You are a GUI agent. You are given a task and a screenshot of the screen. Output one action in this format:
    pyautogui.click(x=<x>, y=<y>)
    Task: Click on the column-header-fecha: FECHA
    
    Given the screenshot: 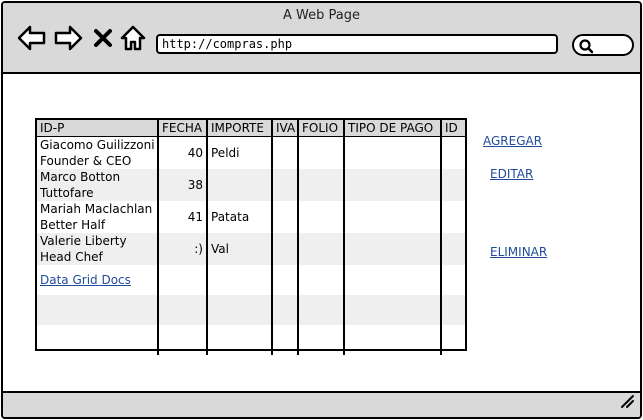 What is the action you would take?
    pyautogui.click(x=183, y=128)
    